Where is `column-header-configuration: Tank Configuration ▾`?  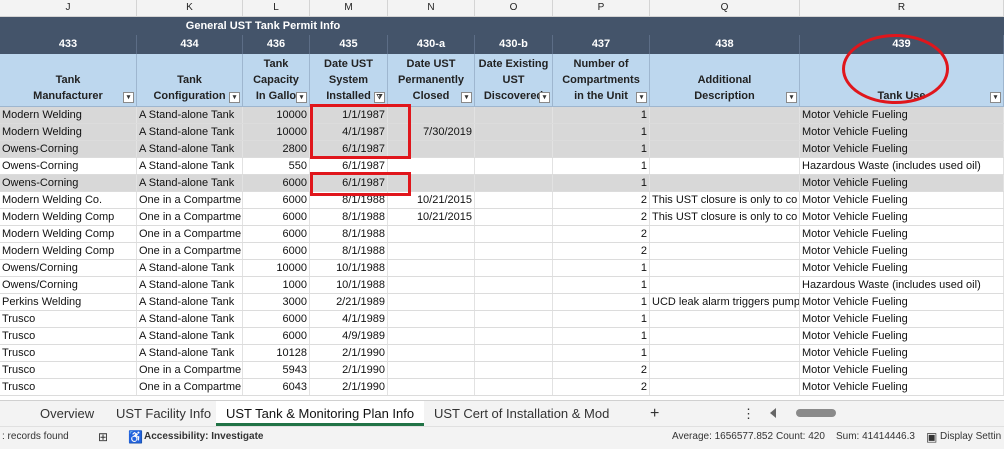
column-header-configuration: Tank Configuration ▾ is located at coordinates (190, 80).